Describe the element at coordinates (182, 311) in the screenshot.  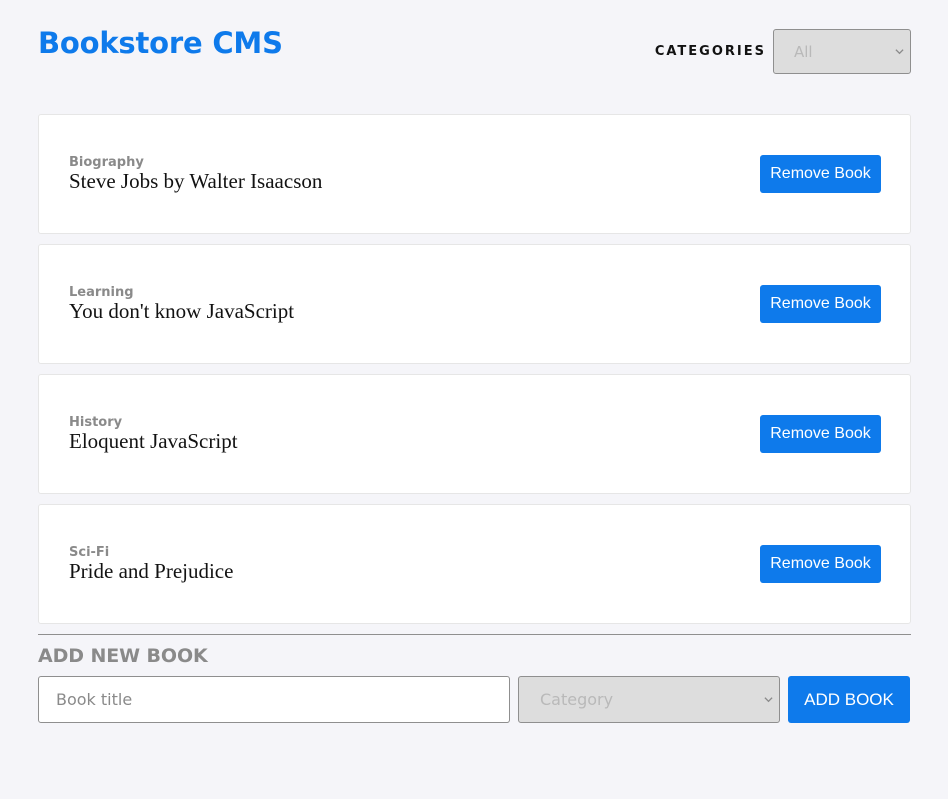
I see `book-title: You don't know JavaScript` at that location.